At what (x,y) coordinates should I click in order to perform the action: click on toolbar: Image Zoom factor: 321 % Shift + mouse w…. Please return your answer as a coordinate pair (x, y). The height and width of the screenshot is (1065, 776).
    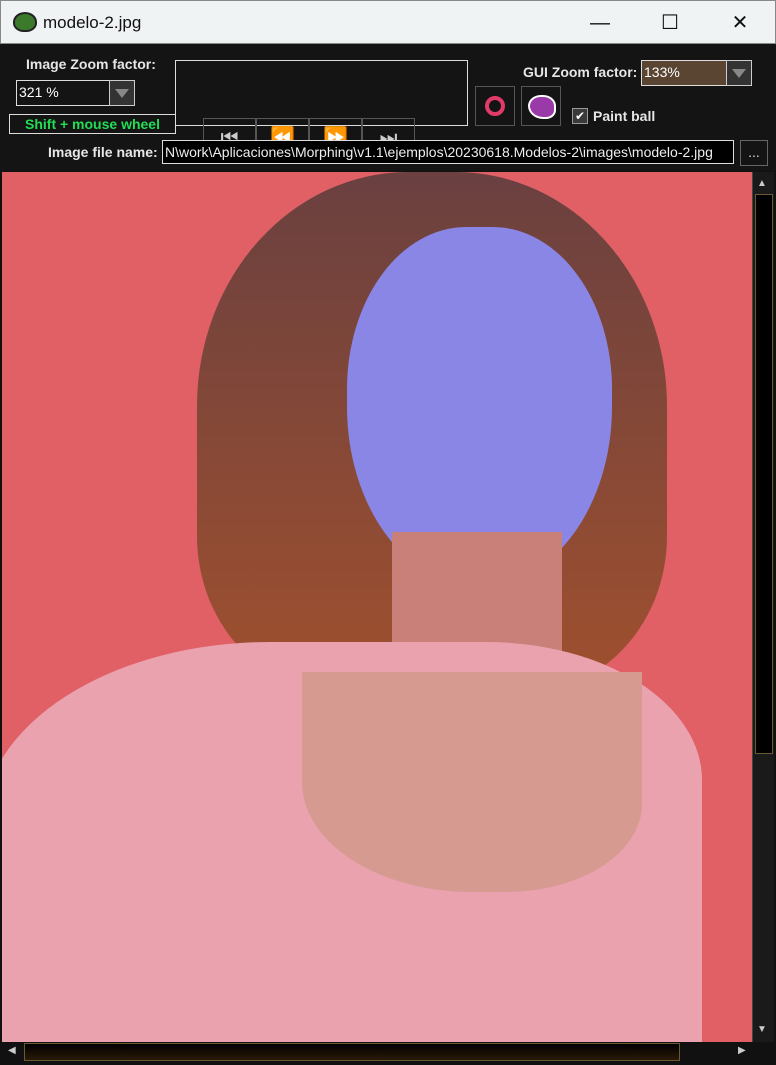
    Looking at the image, I should click on (388, 107).